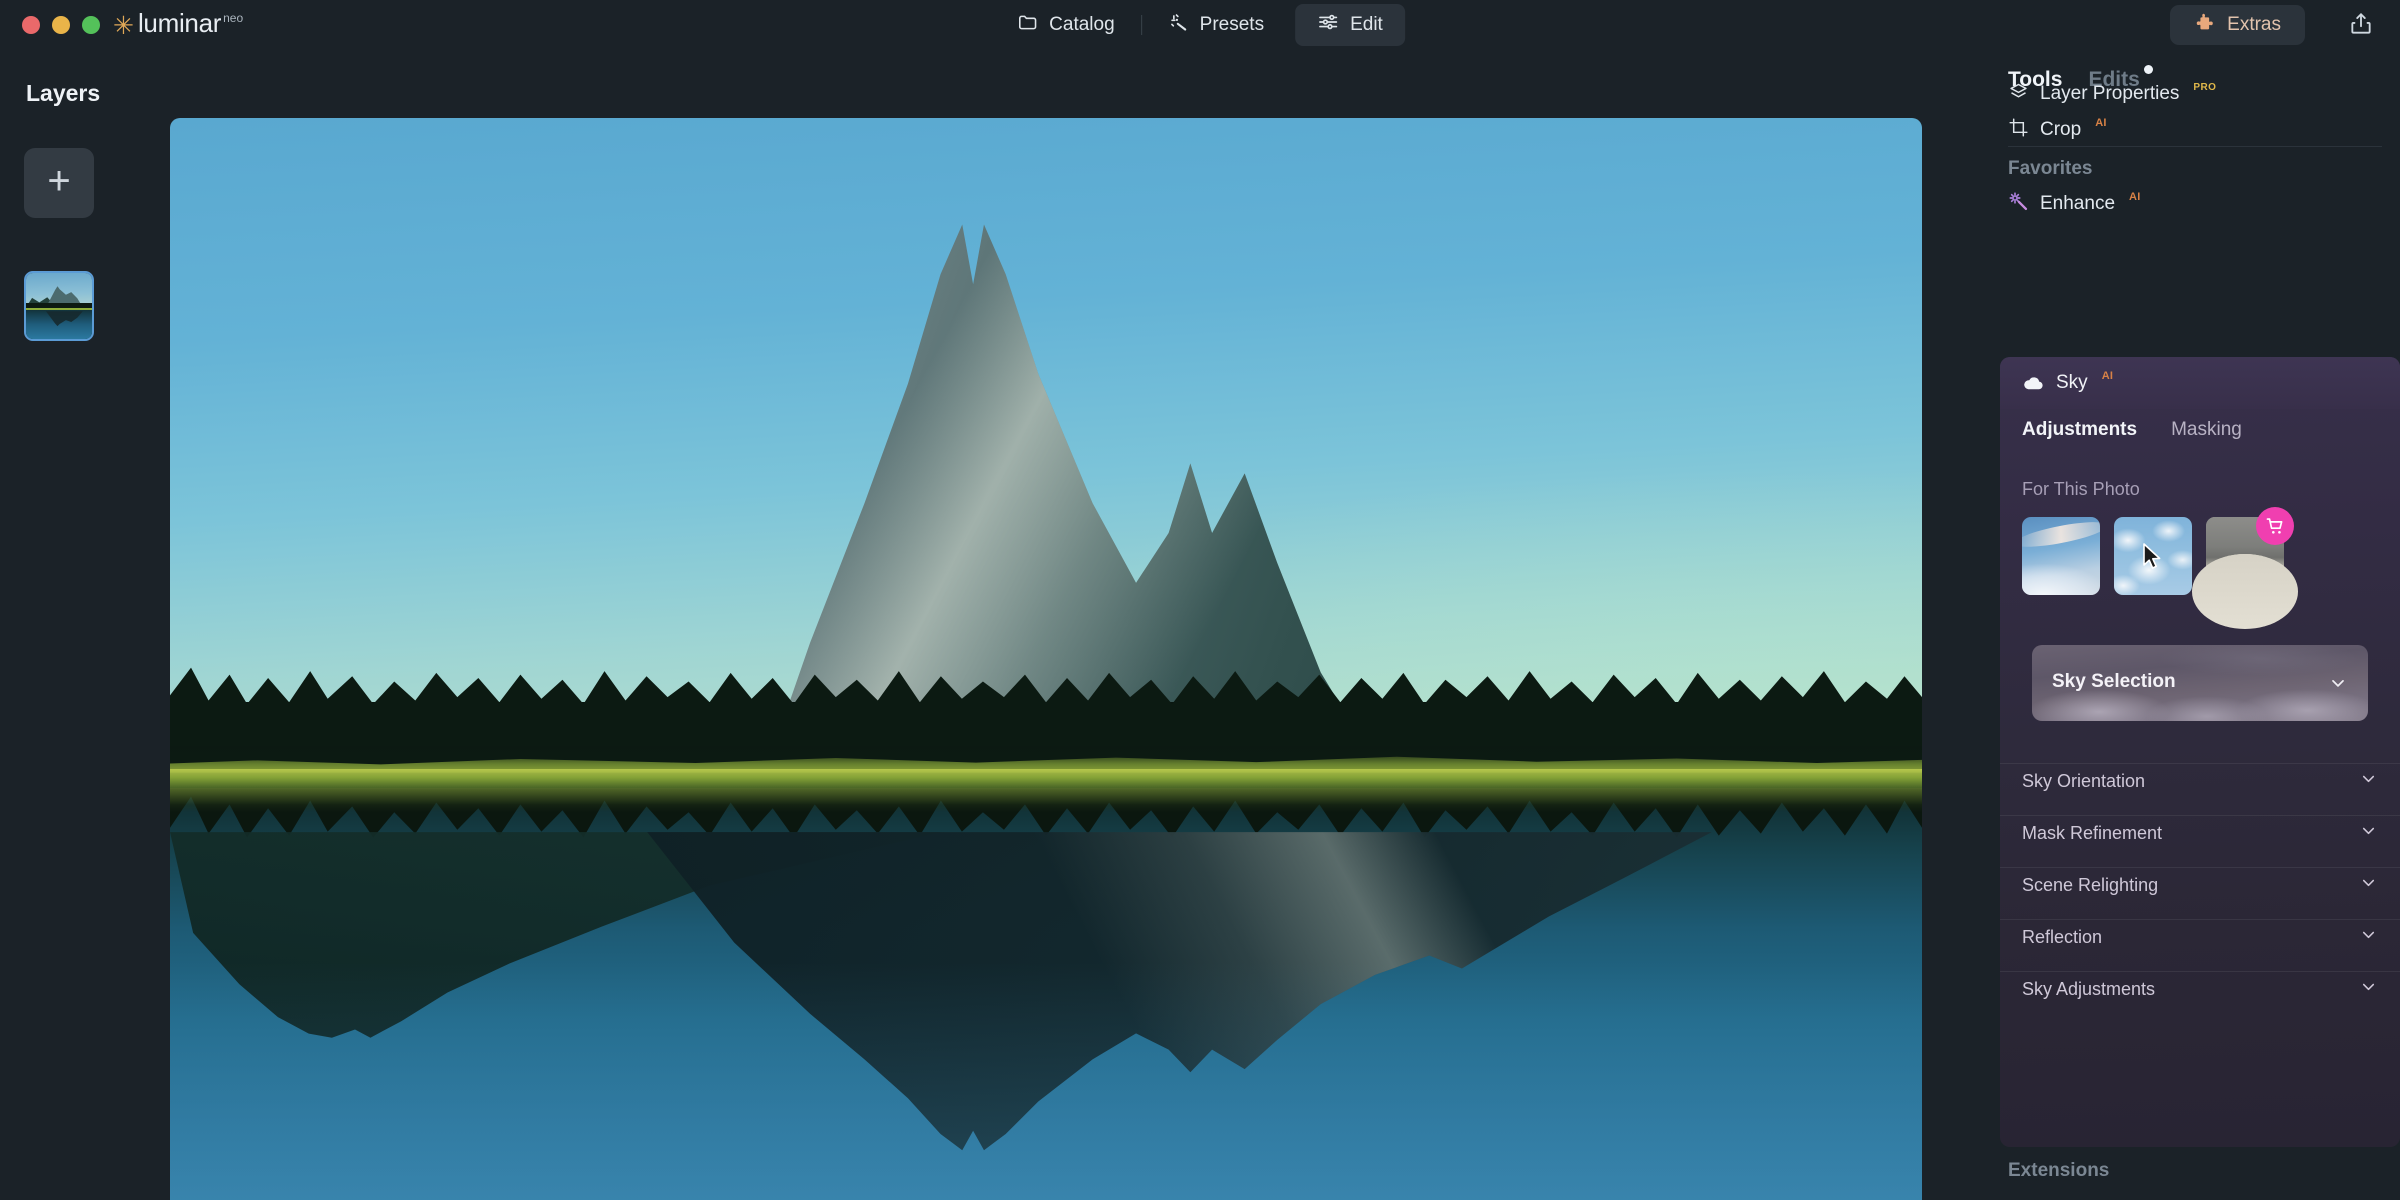 The height and width of the screenshot is (1200, 2400). I want to click on nav-catalog-label: Catalog, so click(1082, 24).